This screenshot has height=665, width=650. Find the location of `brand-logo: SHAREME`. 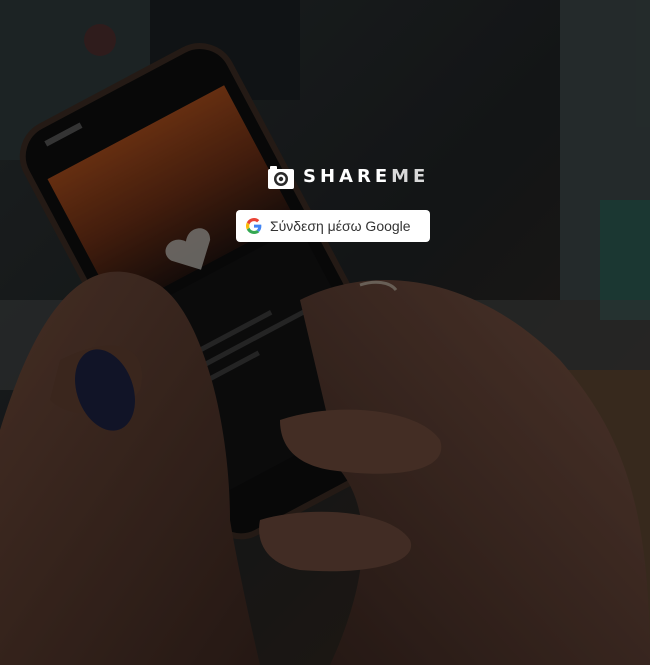

brand-logo: SHAREME is located at coordinates (348, 177).